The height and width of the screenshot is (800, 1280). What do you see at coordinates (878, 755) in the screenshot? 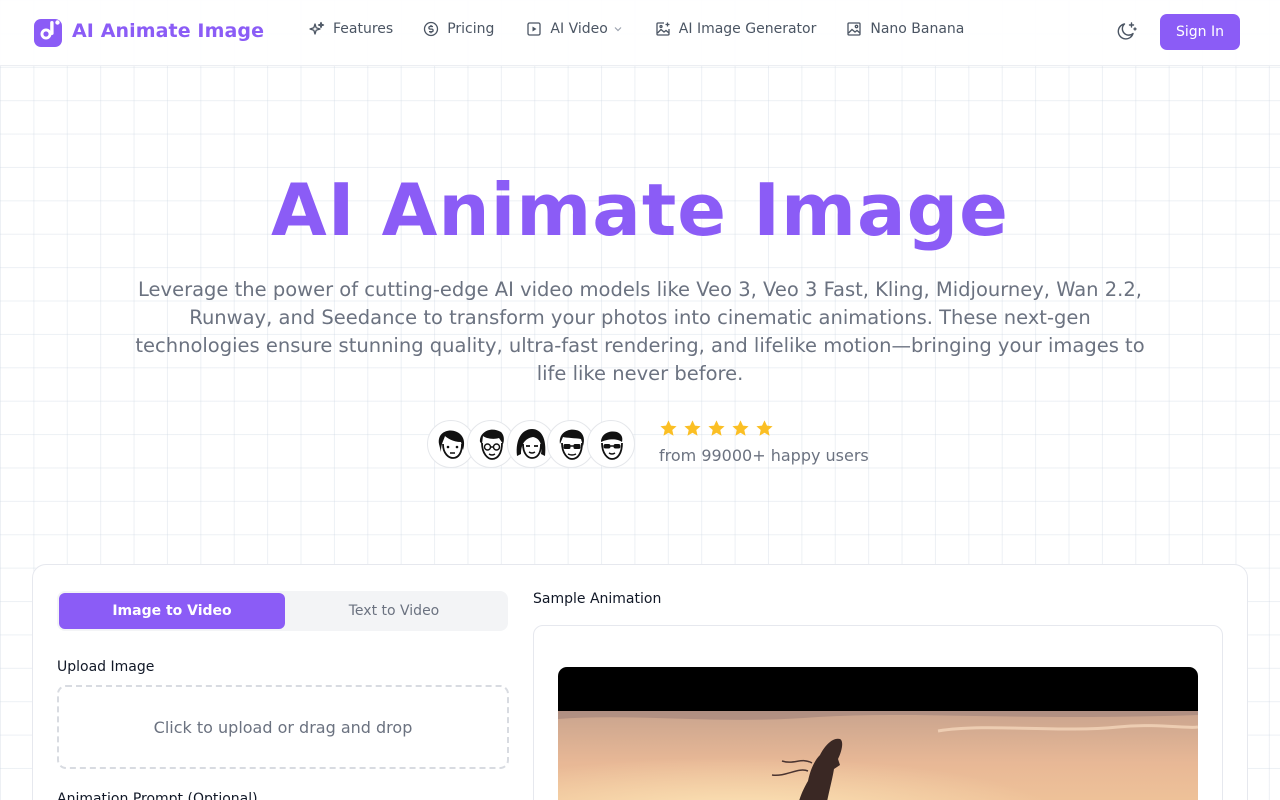
I see `sample-video-frame` at bounding box center [878, 755].